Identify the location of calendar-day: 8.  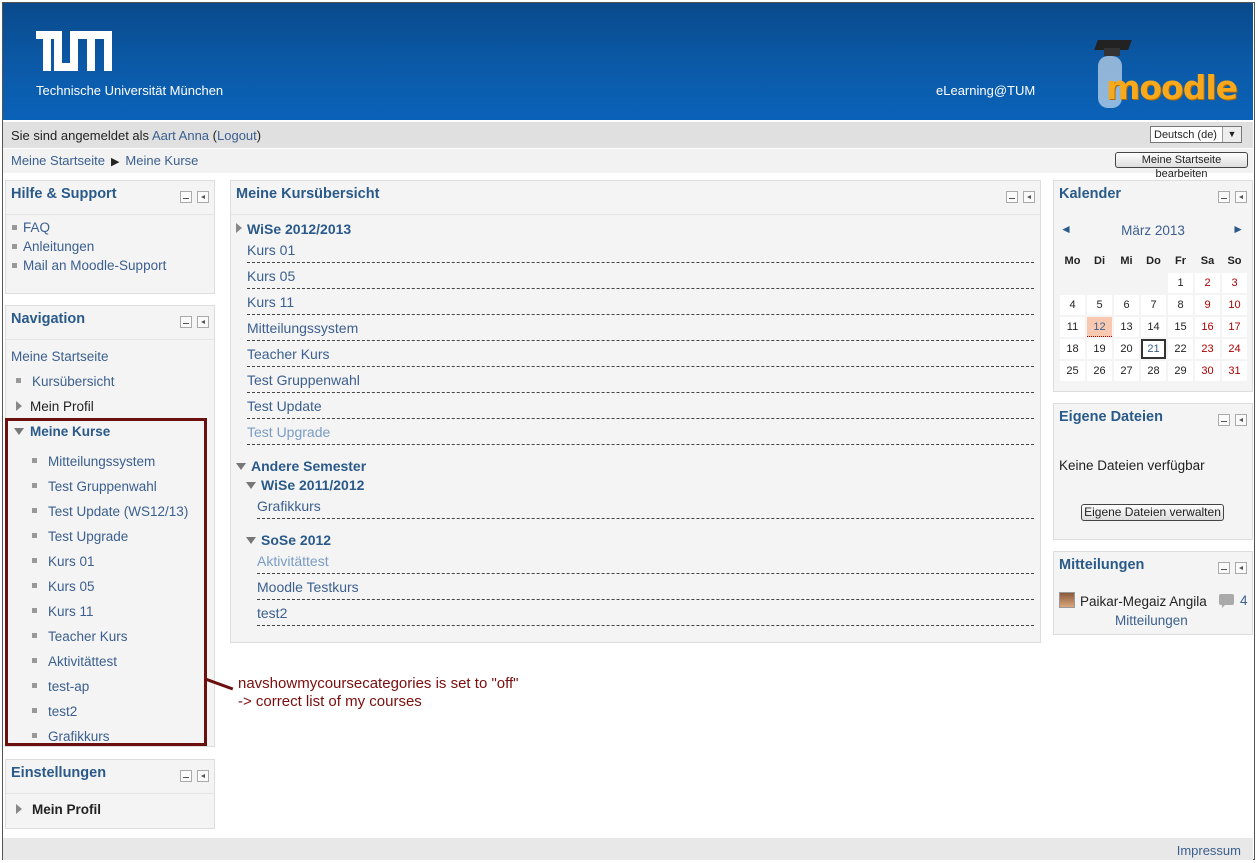
(1180, 305).